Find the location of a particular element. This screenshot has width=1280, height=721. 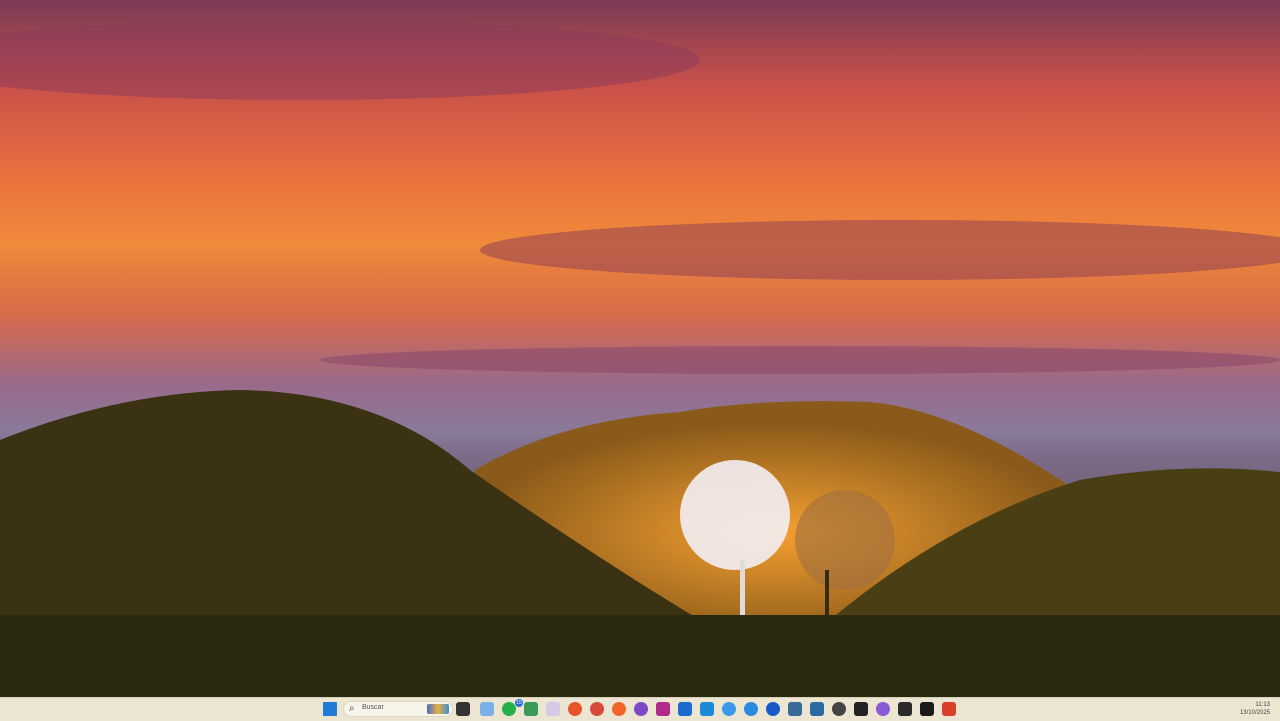

search-box: ⌕ Buscar is located at coordinates (398, 709).